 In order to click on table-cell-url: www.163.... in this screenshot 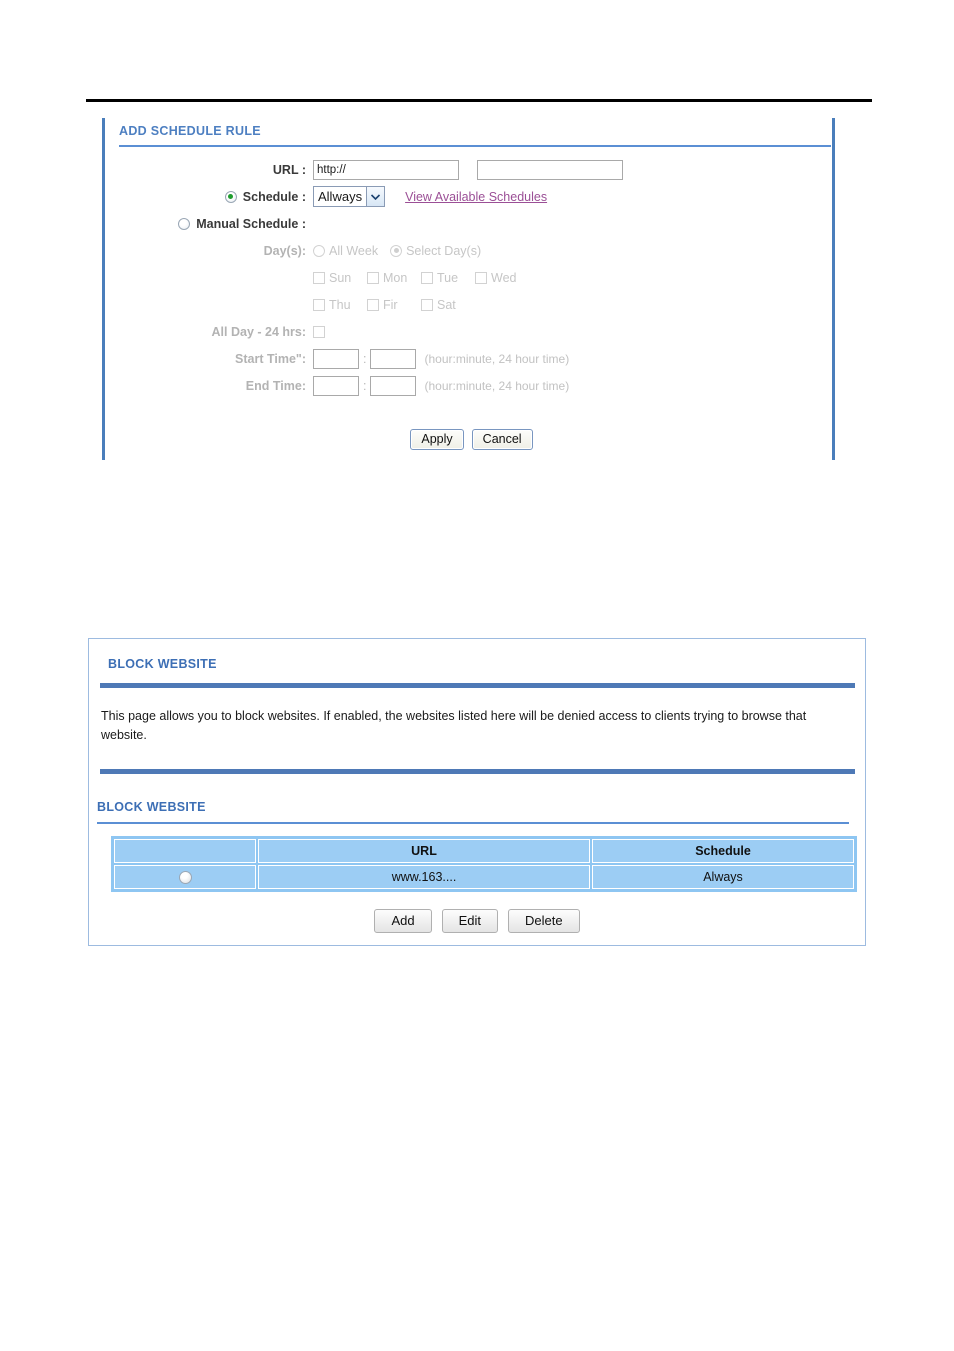, I will do `click(424, 877)`.